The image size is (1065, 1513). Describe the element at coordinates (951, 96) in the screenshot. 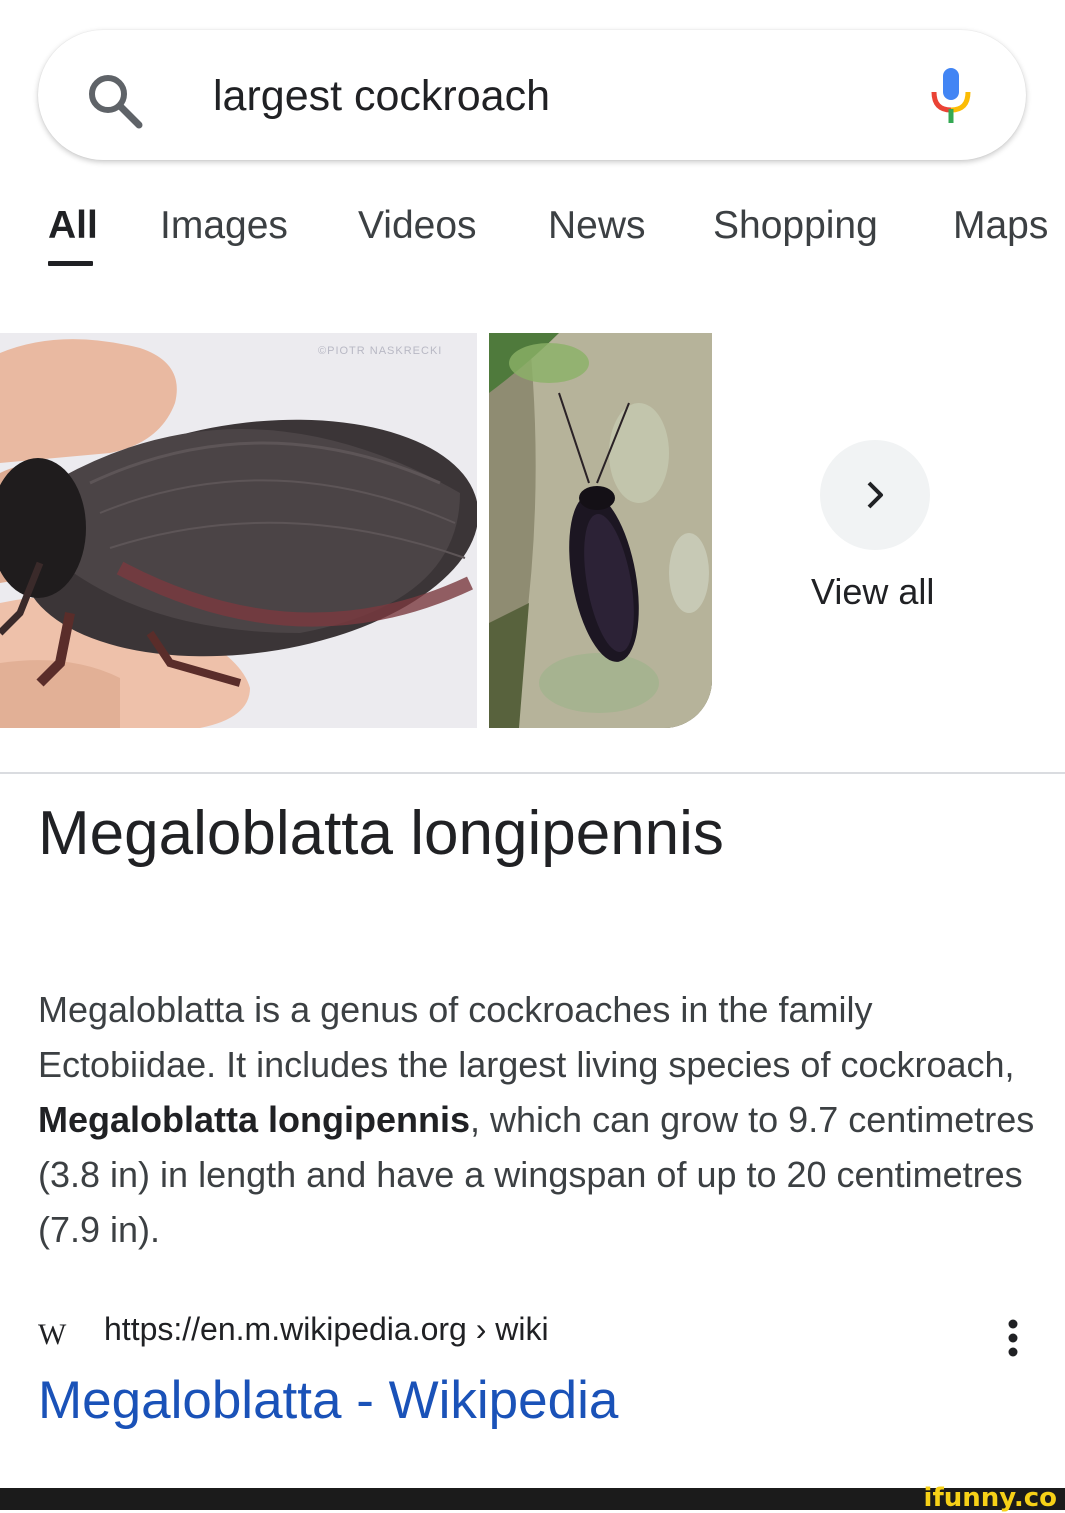

I see `microphone-icon` at that location.